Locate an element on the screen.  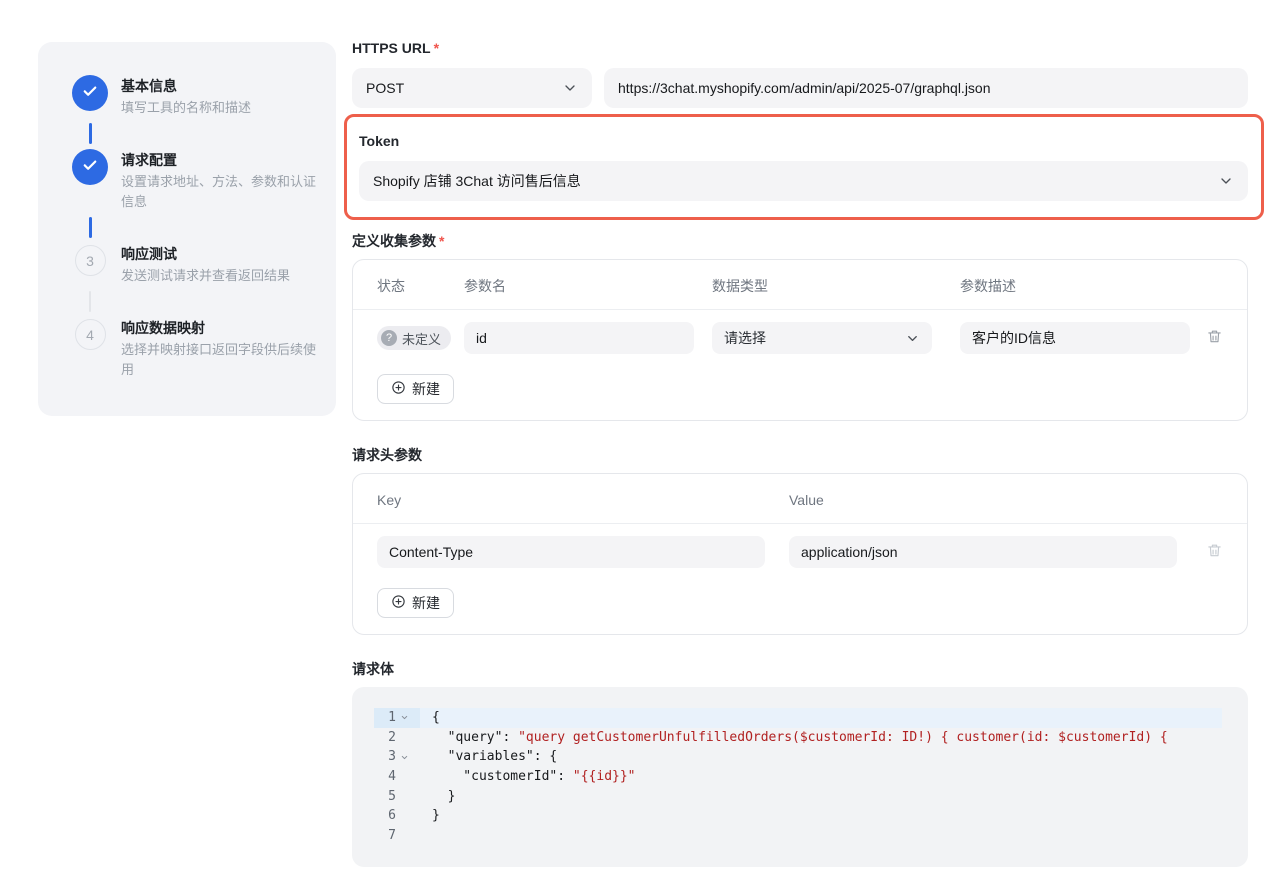
col-value: Value is located at coordinates (806, 500).